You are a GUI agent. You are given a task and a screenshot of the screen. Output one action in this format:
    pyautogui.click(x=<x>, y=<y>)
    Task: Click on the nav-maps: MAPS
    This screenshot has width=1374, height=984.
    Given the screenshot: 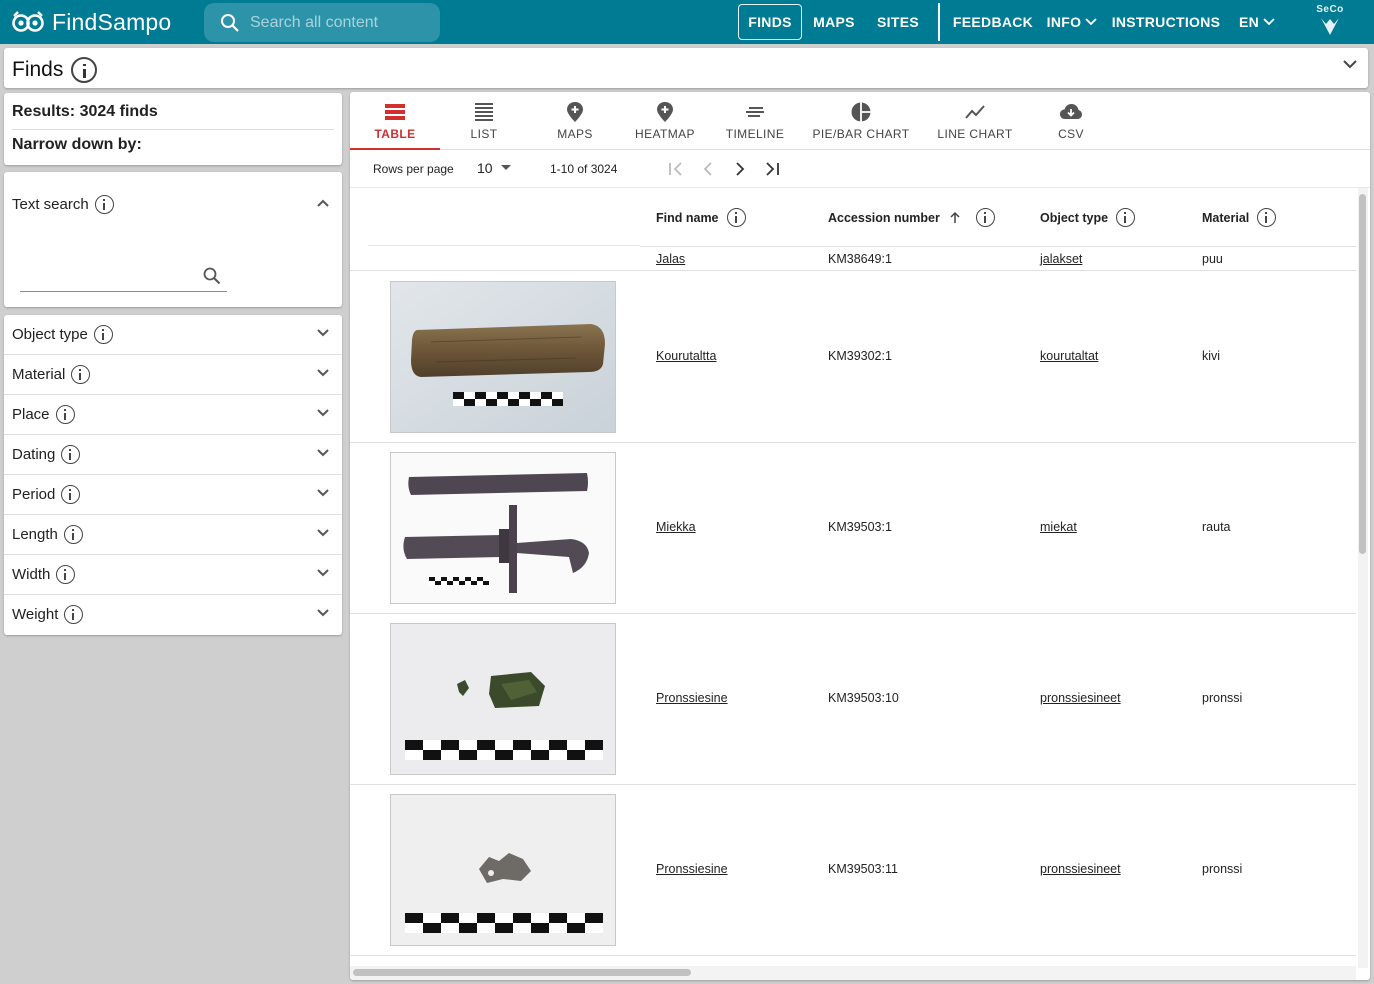 What is the action you would take?
    pyautogui.click(x=834, y=22)
    